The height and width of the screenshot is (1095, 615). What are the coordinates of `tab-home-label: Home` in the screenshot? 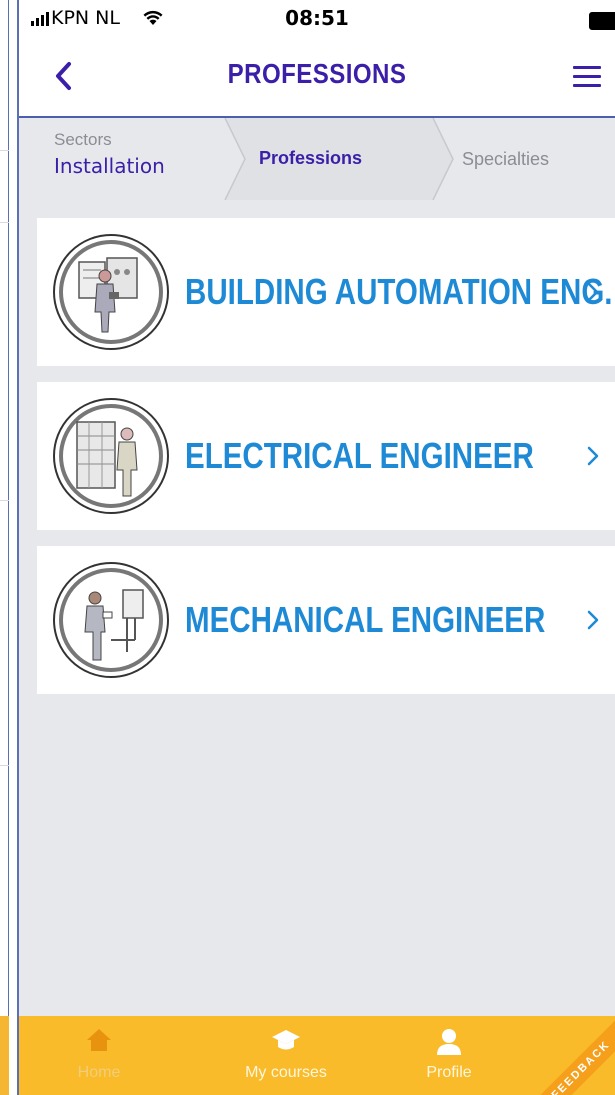 It's located at (99, 1072).